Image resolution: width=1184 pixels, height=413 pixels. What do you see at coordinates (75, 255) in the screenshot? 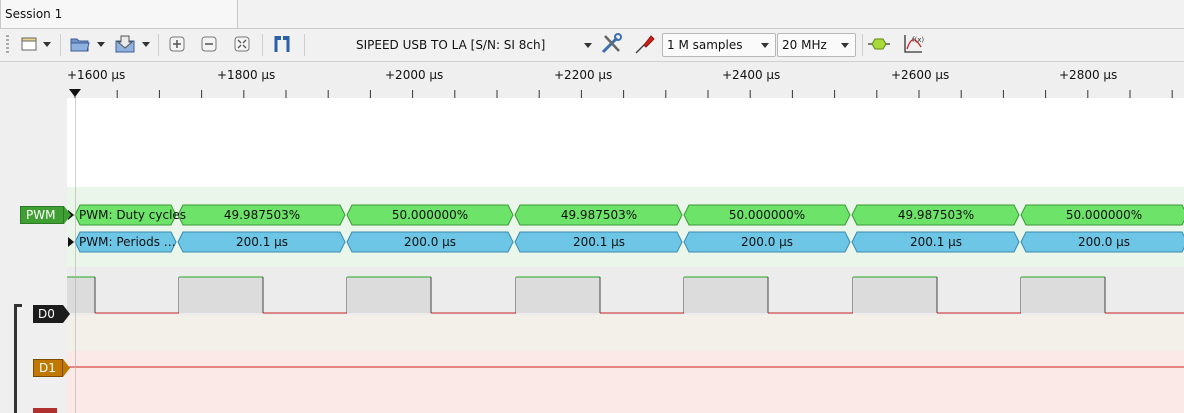
I see `trigger-cursor-line` at bounding box center [75, 255].